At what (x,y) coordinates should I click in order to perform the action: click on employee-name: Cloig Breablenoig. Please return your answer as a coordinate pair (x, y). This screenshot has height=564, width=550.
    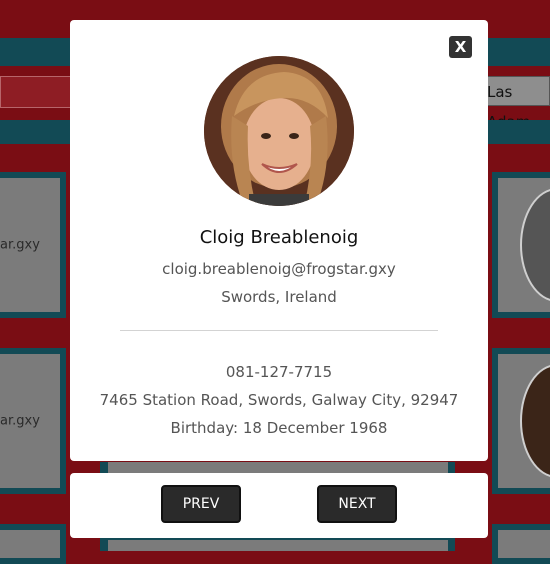
    Looking at the image, I should click on (279, 237).